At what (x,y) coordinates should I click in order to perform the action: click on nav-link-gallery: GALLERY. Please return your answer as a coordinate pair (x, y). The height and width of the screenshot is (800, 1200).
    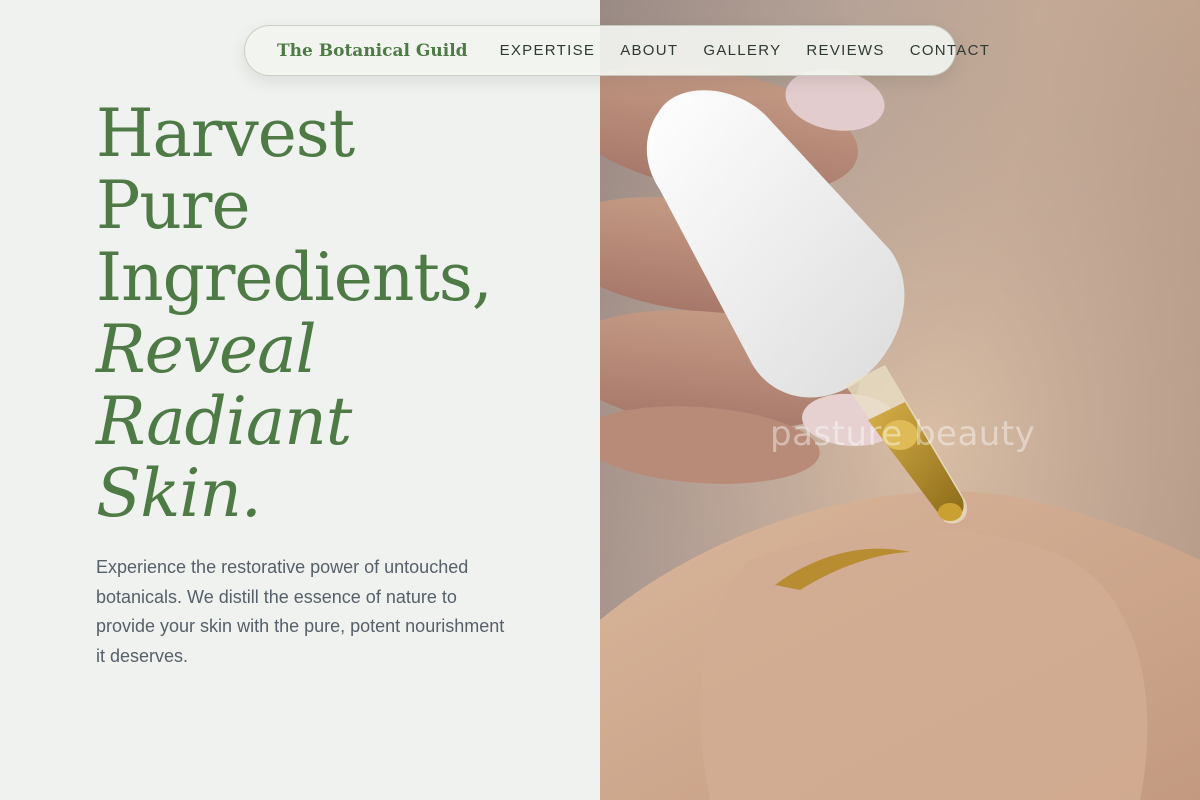
    Looking at the image, I should click on (742, 50).